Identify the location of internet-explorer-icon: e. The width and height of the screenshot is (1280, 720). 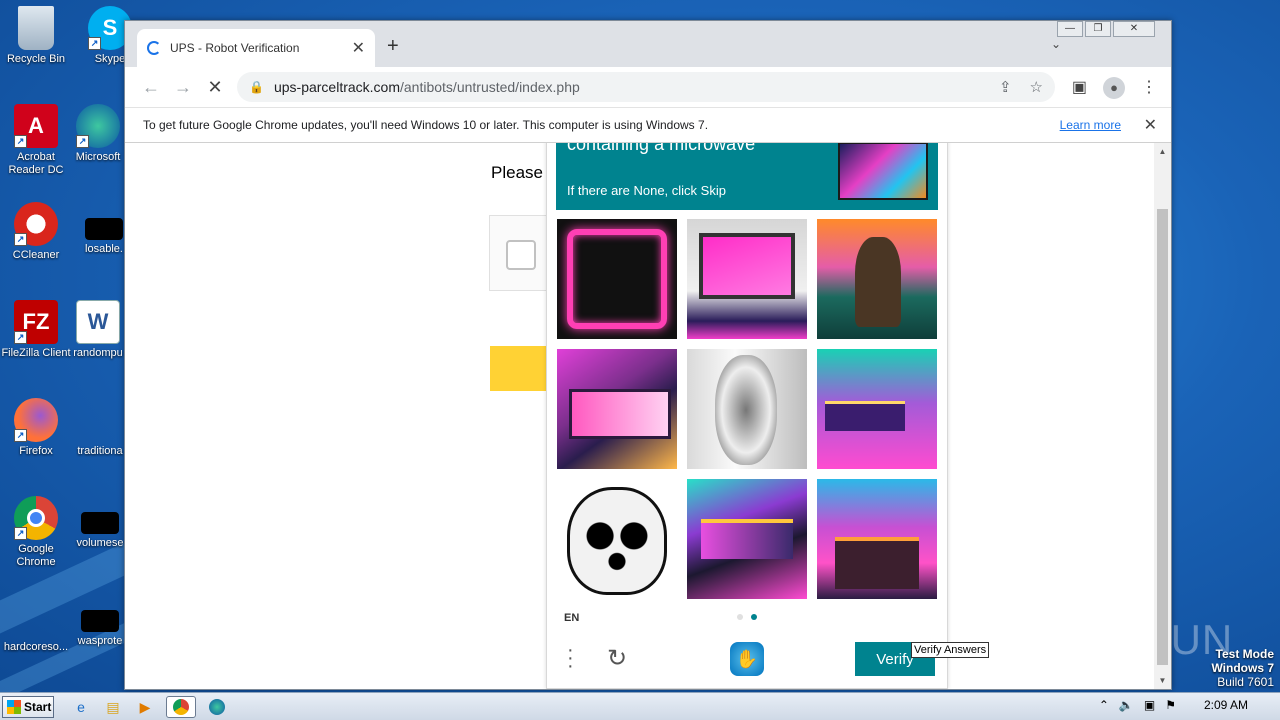
(81, 707).